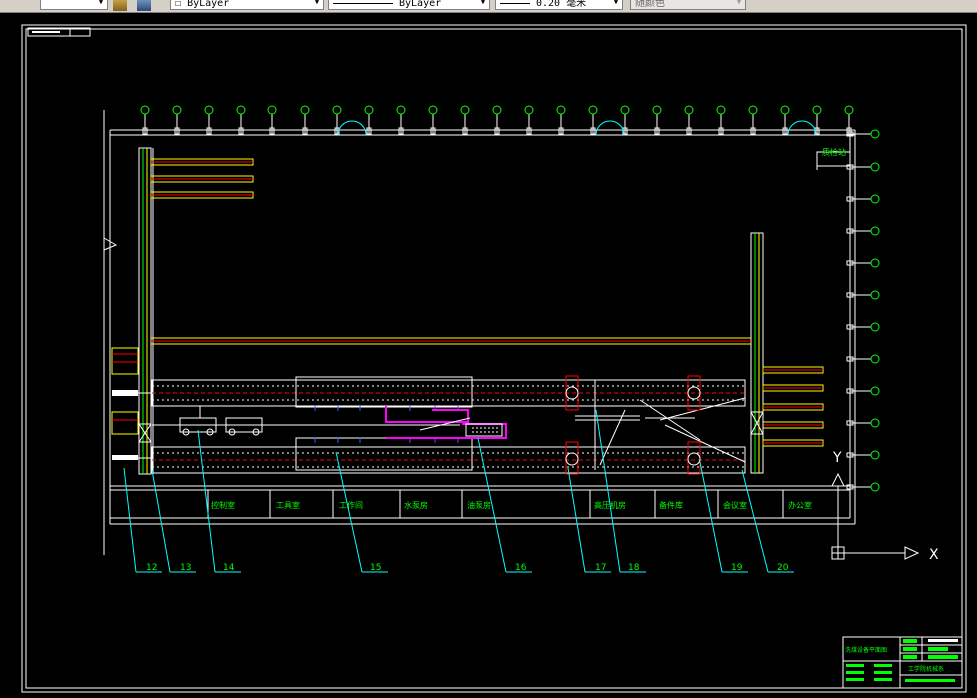  Describe the element at coordinates (737, 568) in the screenshot. I see `leader-number: 19` at that location.